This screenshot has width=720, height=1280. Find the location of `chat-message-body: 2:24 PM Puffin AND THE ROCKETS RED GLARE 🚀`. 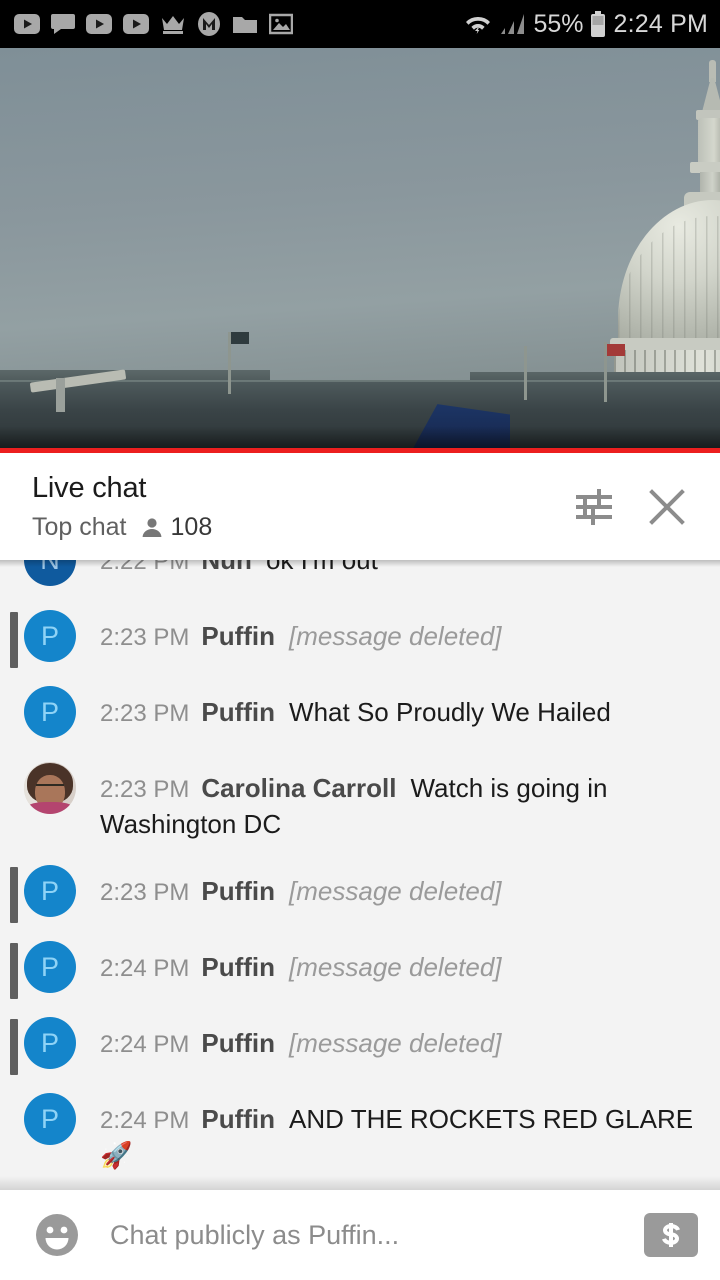

chat-message-body: 2:24 PM Puffin AND THE ROCKETS RED GLARE 🚀 is located at coordinates (402, 1132).